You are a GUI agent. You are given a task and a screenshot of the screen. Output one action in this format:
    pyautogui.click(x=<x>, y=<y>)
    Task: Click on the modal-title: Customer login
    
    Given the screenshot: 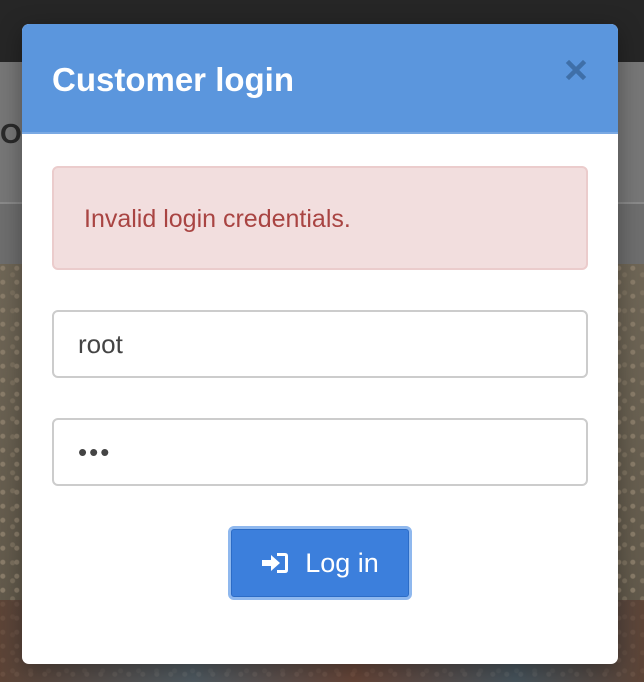 What is the action you would take?
    pyautogui.click(x=173, y=79)
    